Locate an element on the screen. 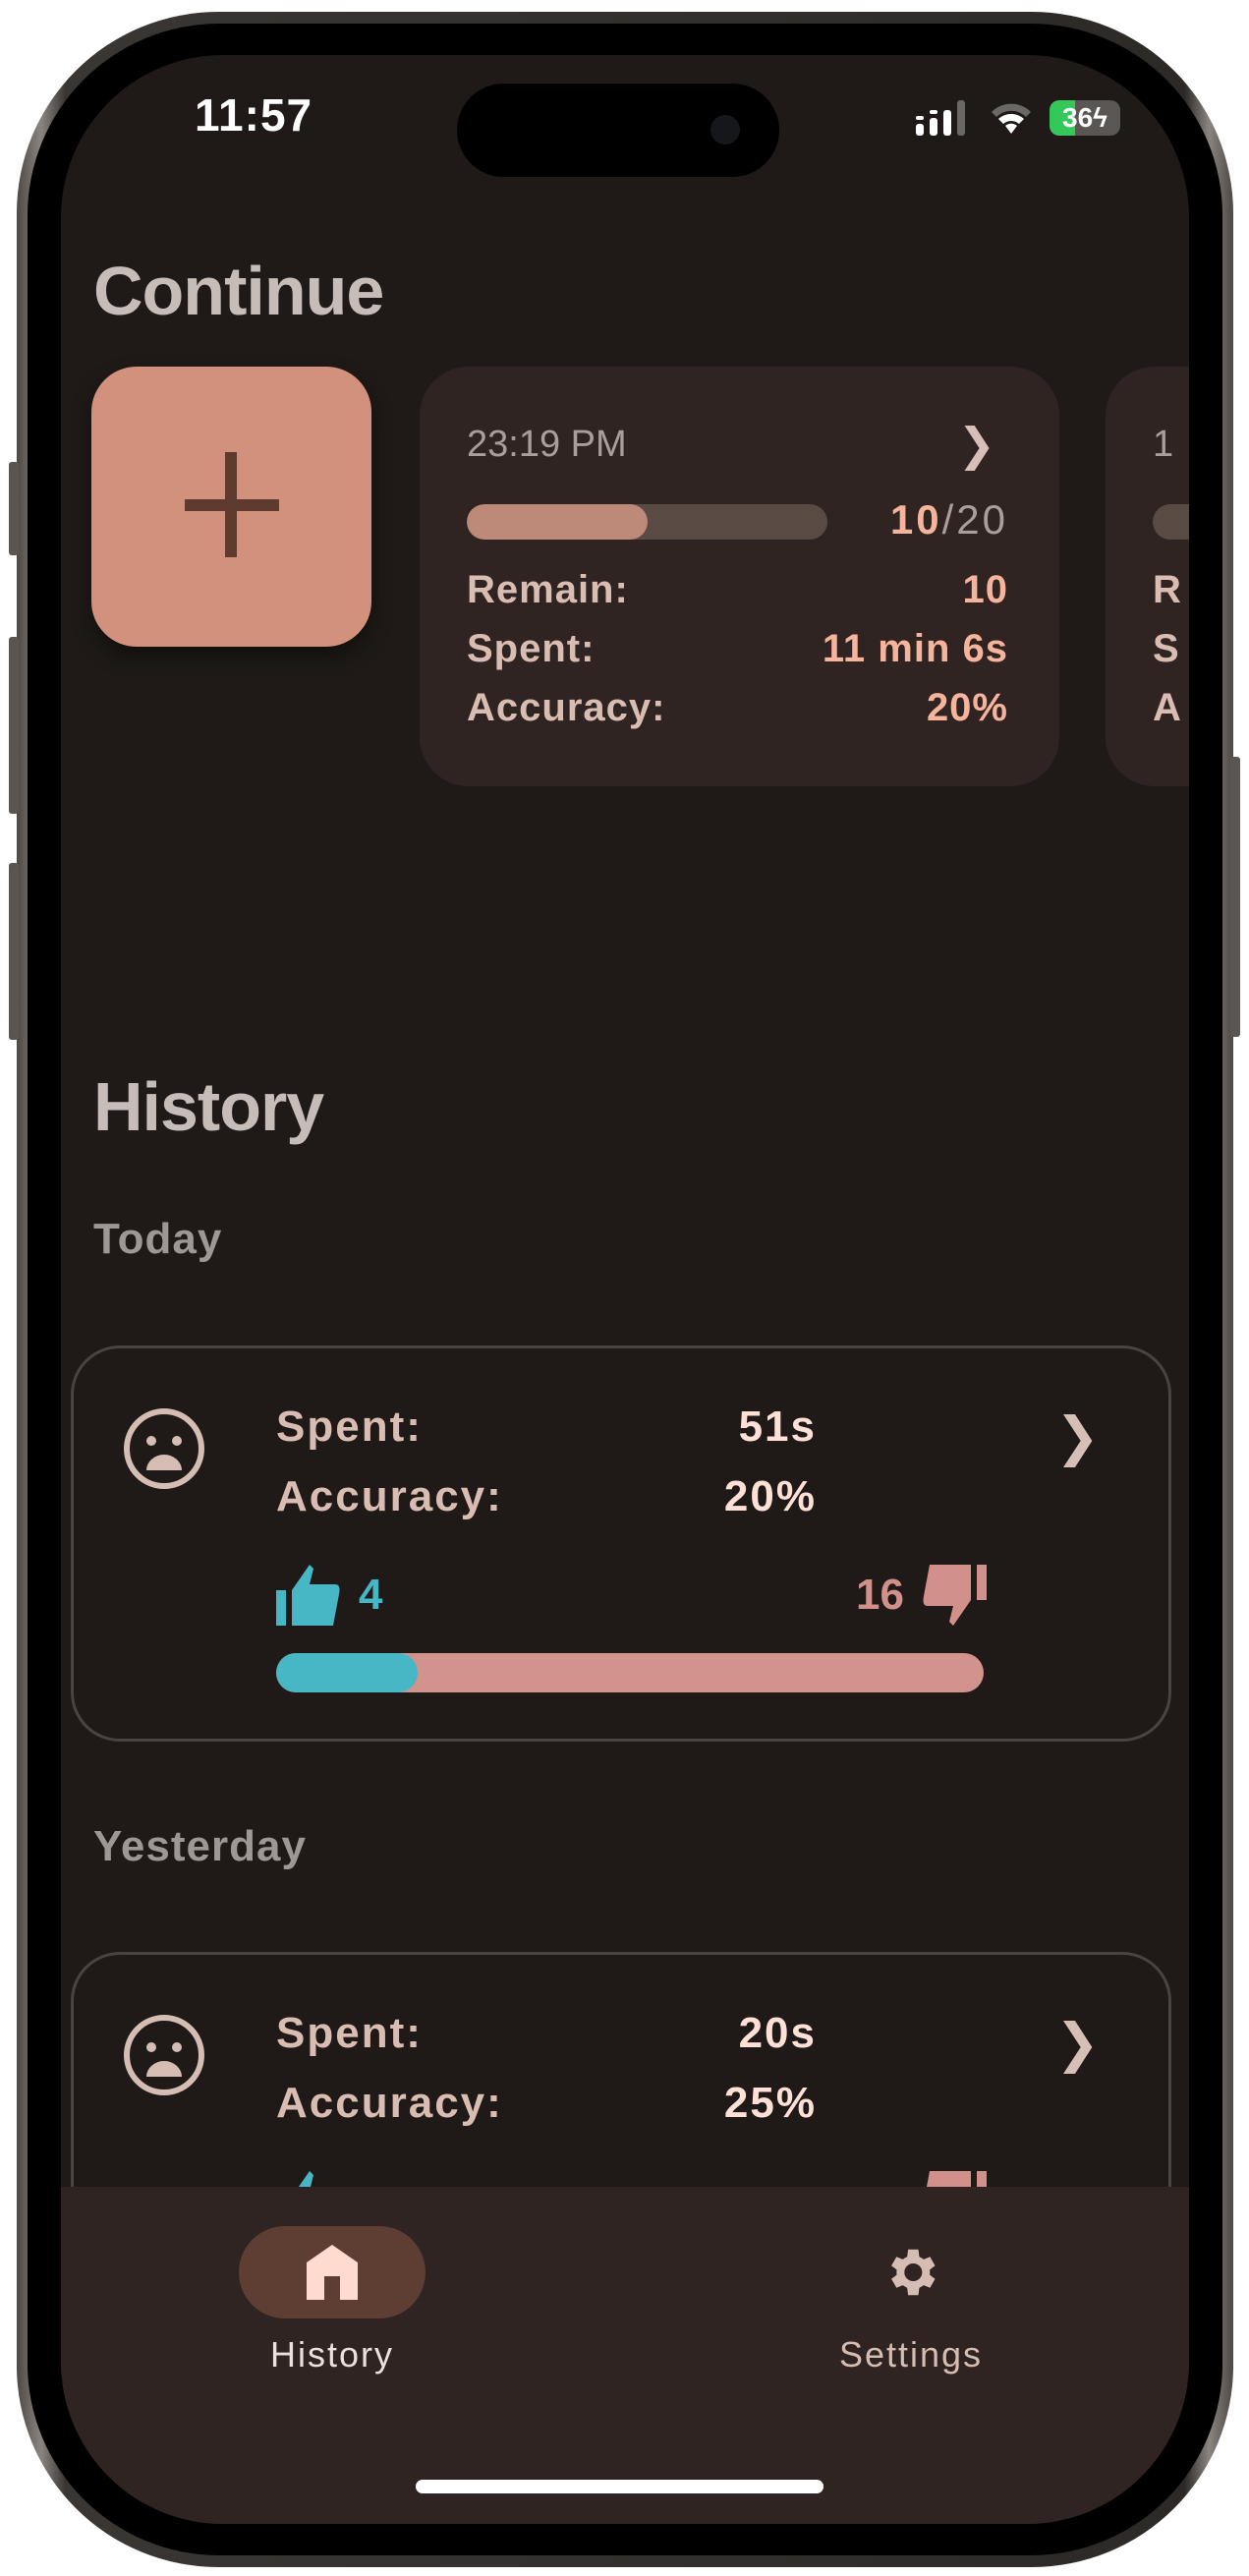  remain-row: Remain: 10 is located at coordinates (737, 589).